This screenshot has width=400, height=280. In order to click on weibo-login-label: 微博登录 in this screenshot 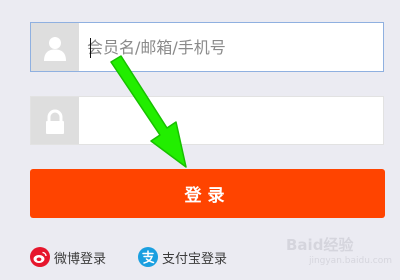, I will do `click(80, 259)`.